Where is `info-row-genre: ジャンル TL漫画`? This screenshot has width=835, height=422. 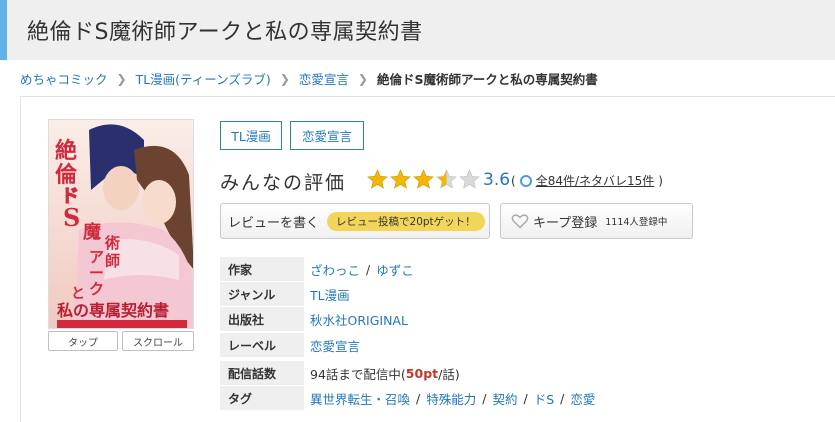
info-row-genre: ジャンル TL漫画 is located at coordinates (520, 294).